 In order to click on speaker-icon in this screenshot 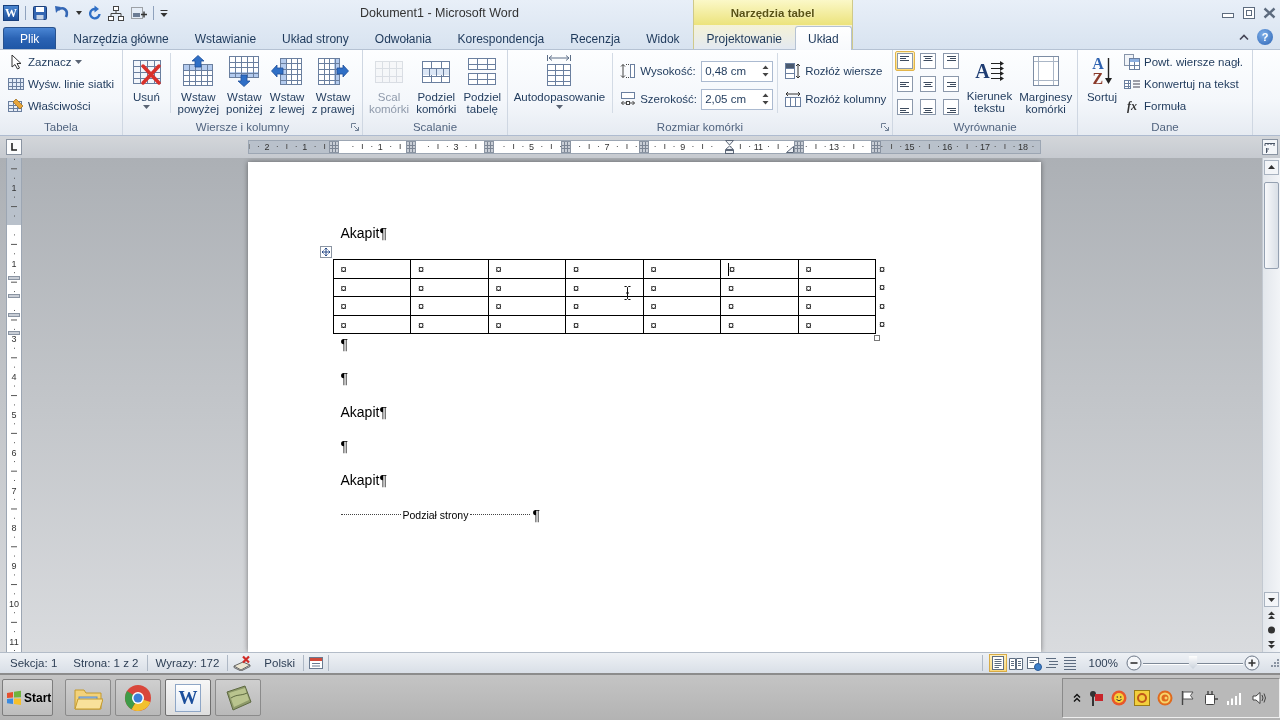, I will do `click(1259, 697)`.